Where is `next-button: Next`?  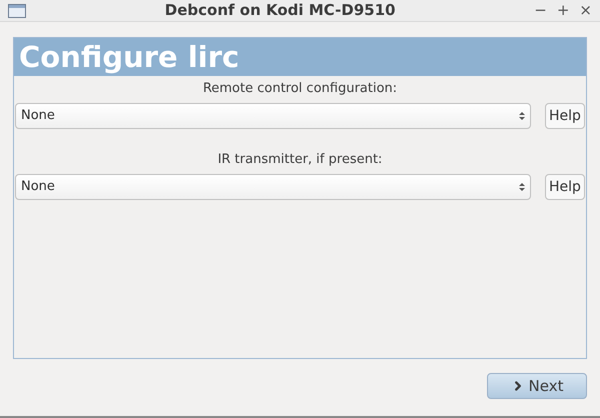
next-button: Next is located at coordinates (537, 386).